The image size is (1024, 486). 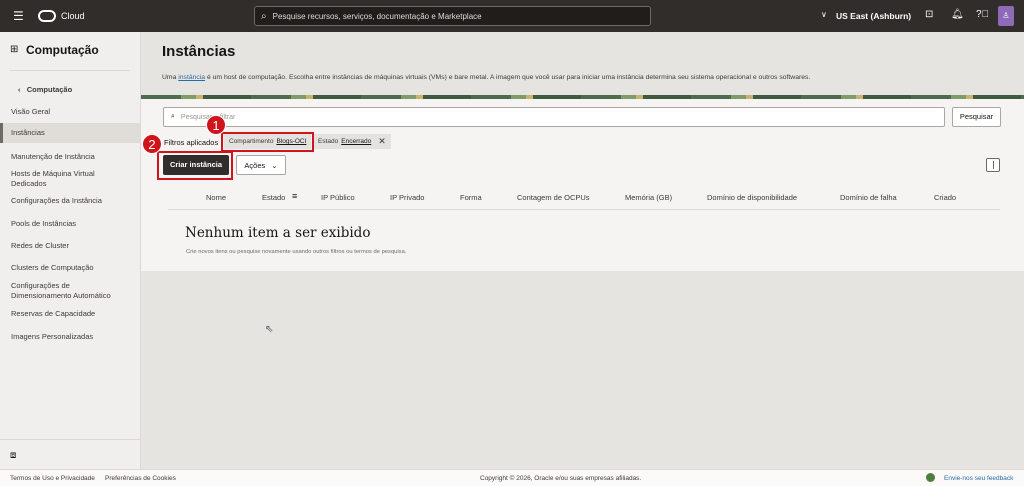 I want to click on chevron-down-icon: ∨, so click(x=824, y=14).